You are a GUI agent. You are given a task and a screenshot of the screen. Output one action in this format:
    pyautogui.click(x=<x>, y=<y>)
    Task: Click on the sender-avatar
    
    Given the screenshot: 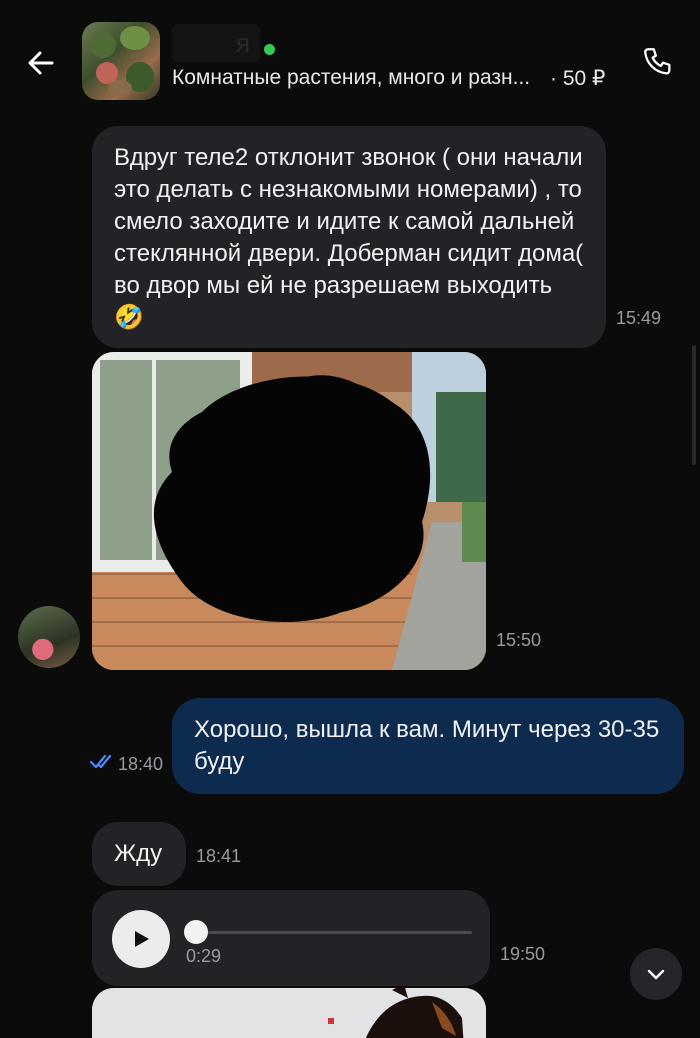 What is the action you would take?
    pyautogui.click(x=49, y=637)
    